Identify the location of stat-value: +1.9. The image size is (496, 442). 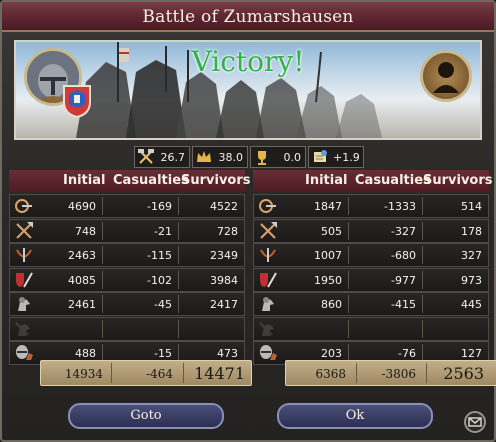
(346, 157).